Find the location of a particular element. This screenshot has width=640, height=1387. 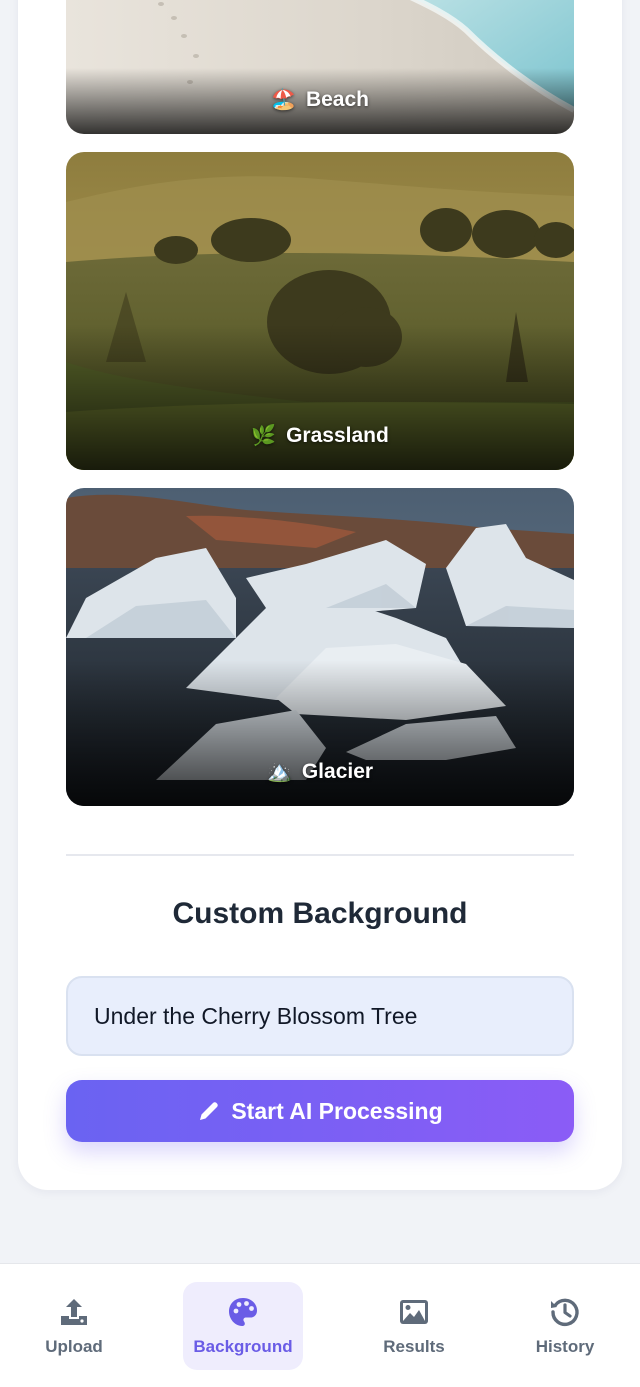

background-card-beach: 🏖️ Beach is located at coordinates (320, 67).